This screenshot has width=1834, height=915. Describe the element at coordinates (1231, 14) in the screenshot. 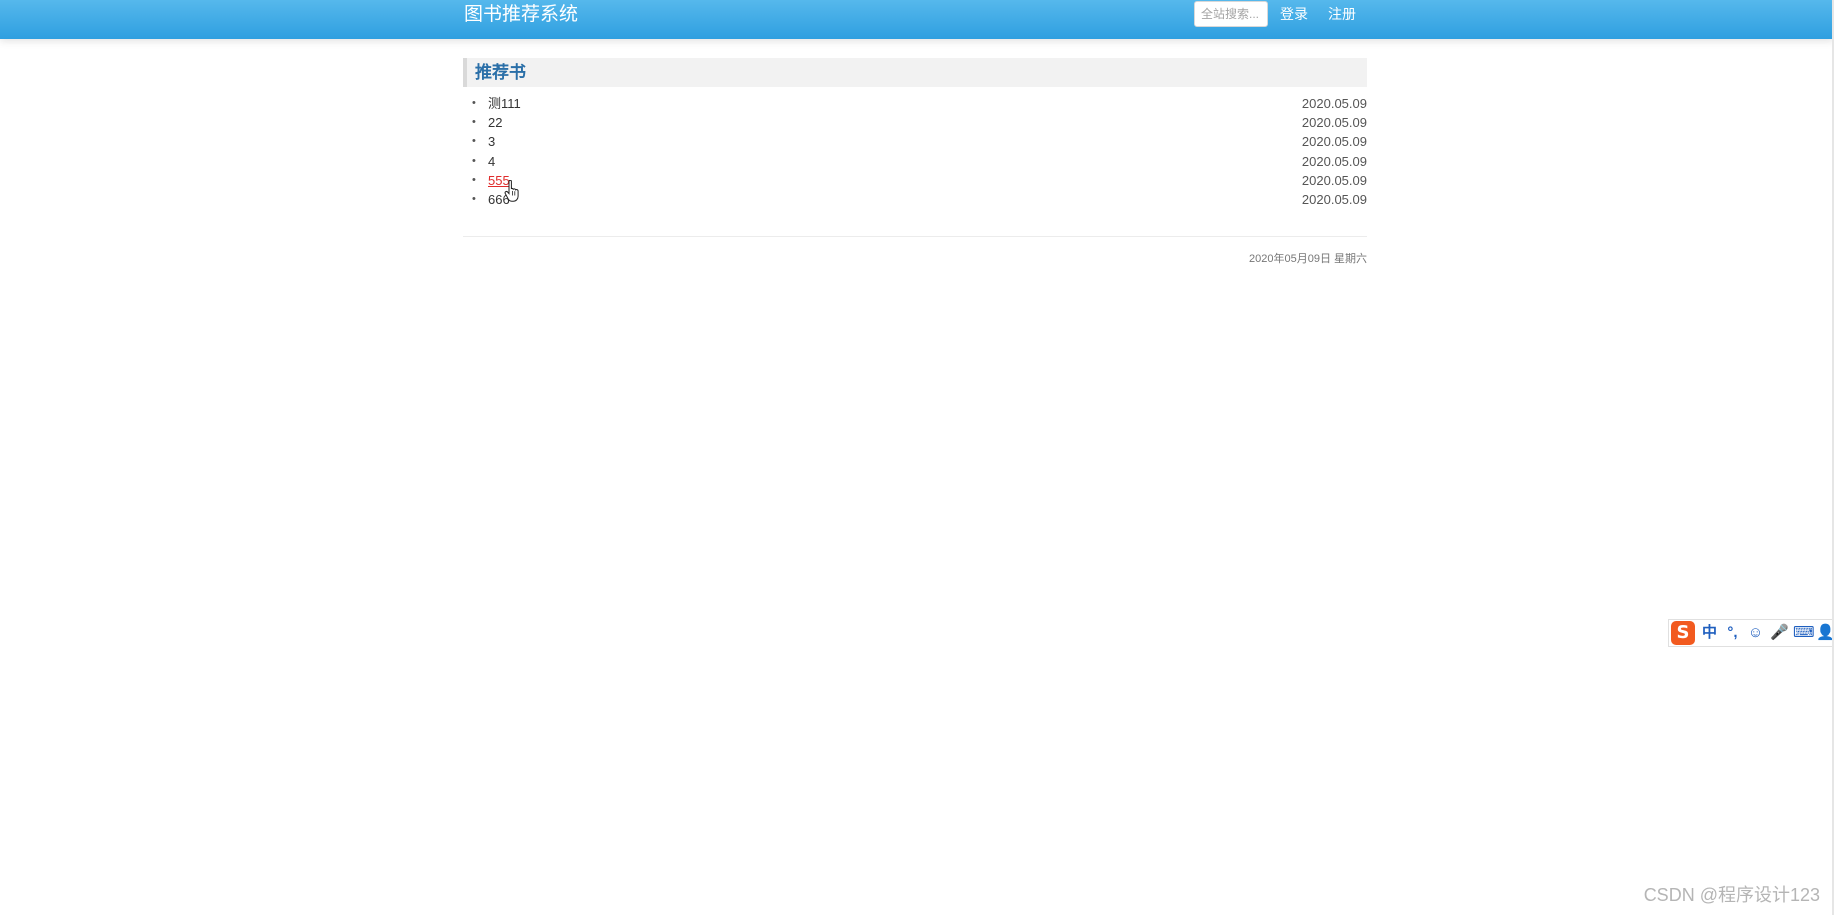

I see `search-input` at that location.